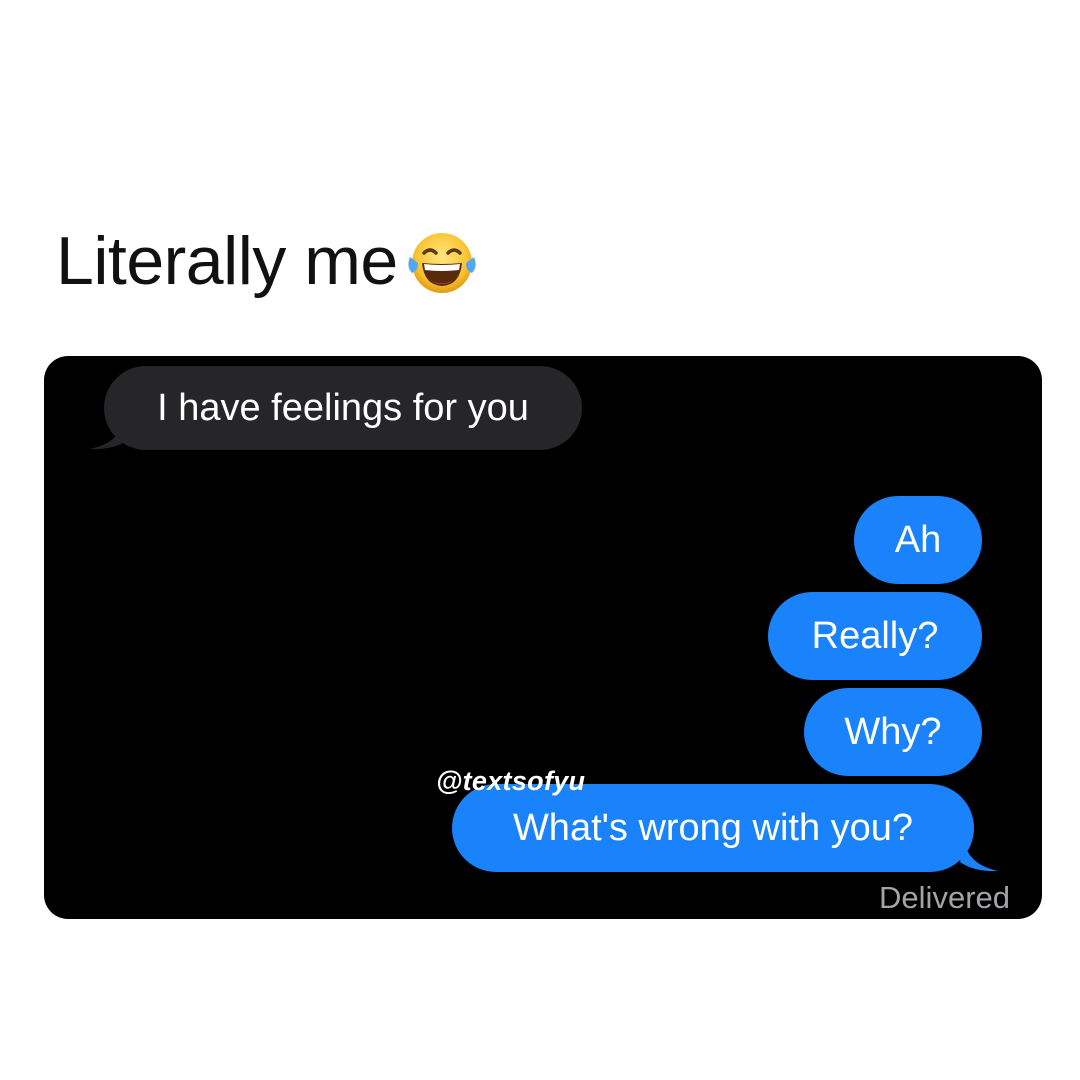 The height and width of the screenshot is (1080, 1080). What do you see at coordinates (511, 781) in the screenshot?
I see `watermark-handle: @textsofyu` at bounding box center [511, 781].